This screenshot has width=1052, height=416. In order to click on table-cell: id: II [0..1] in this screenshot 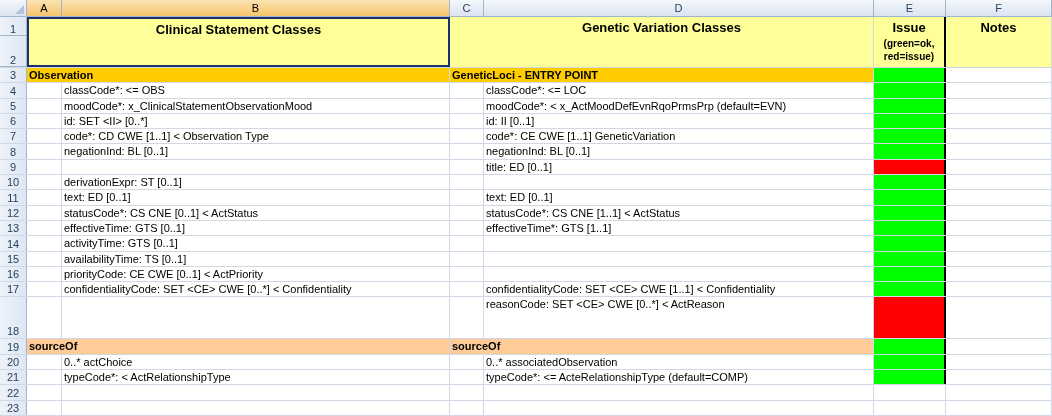, I will do `click(510, 120)`.